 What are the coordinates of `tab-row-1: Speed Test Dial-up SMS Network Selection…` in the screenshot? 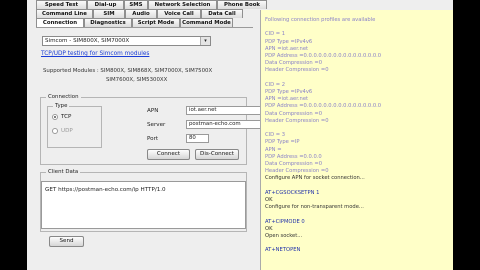 It's located at (151, 4).